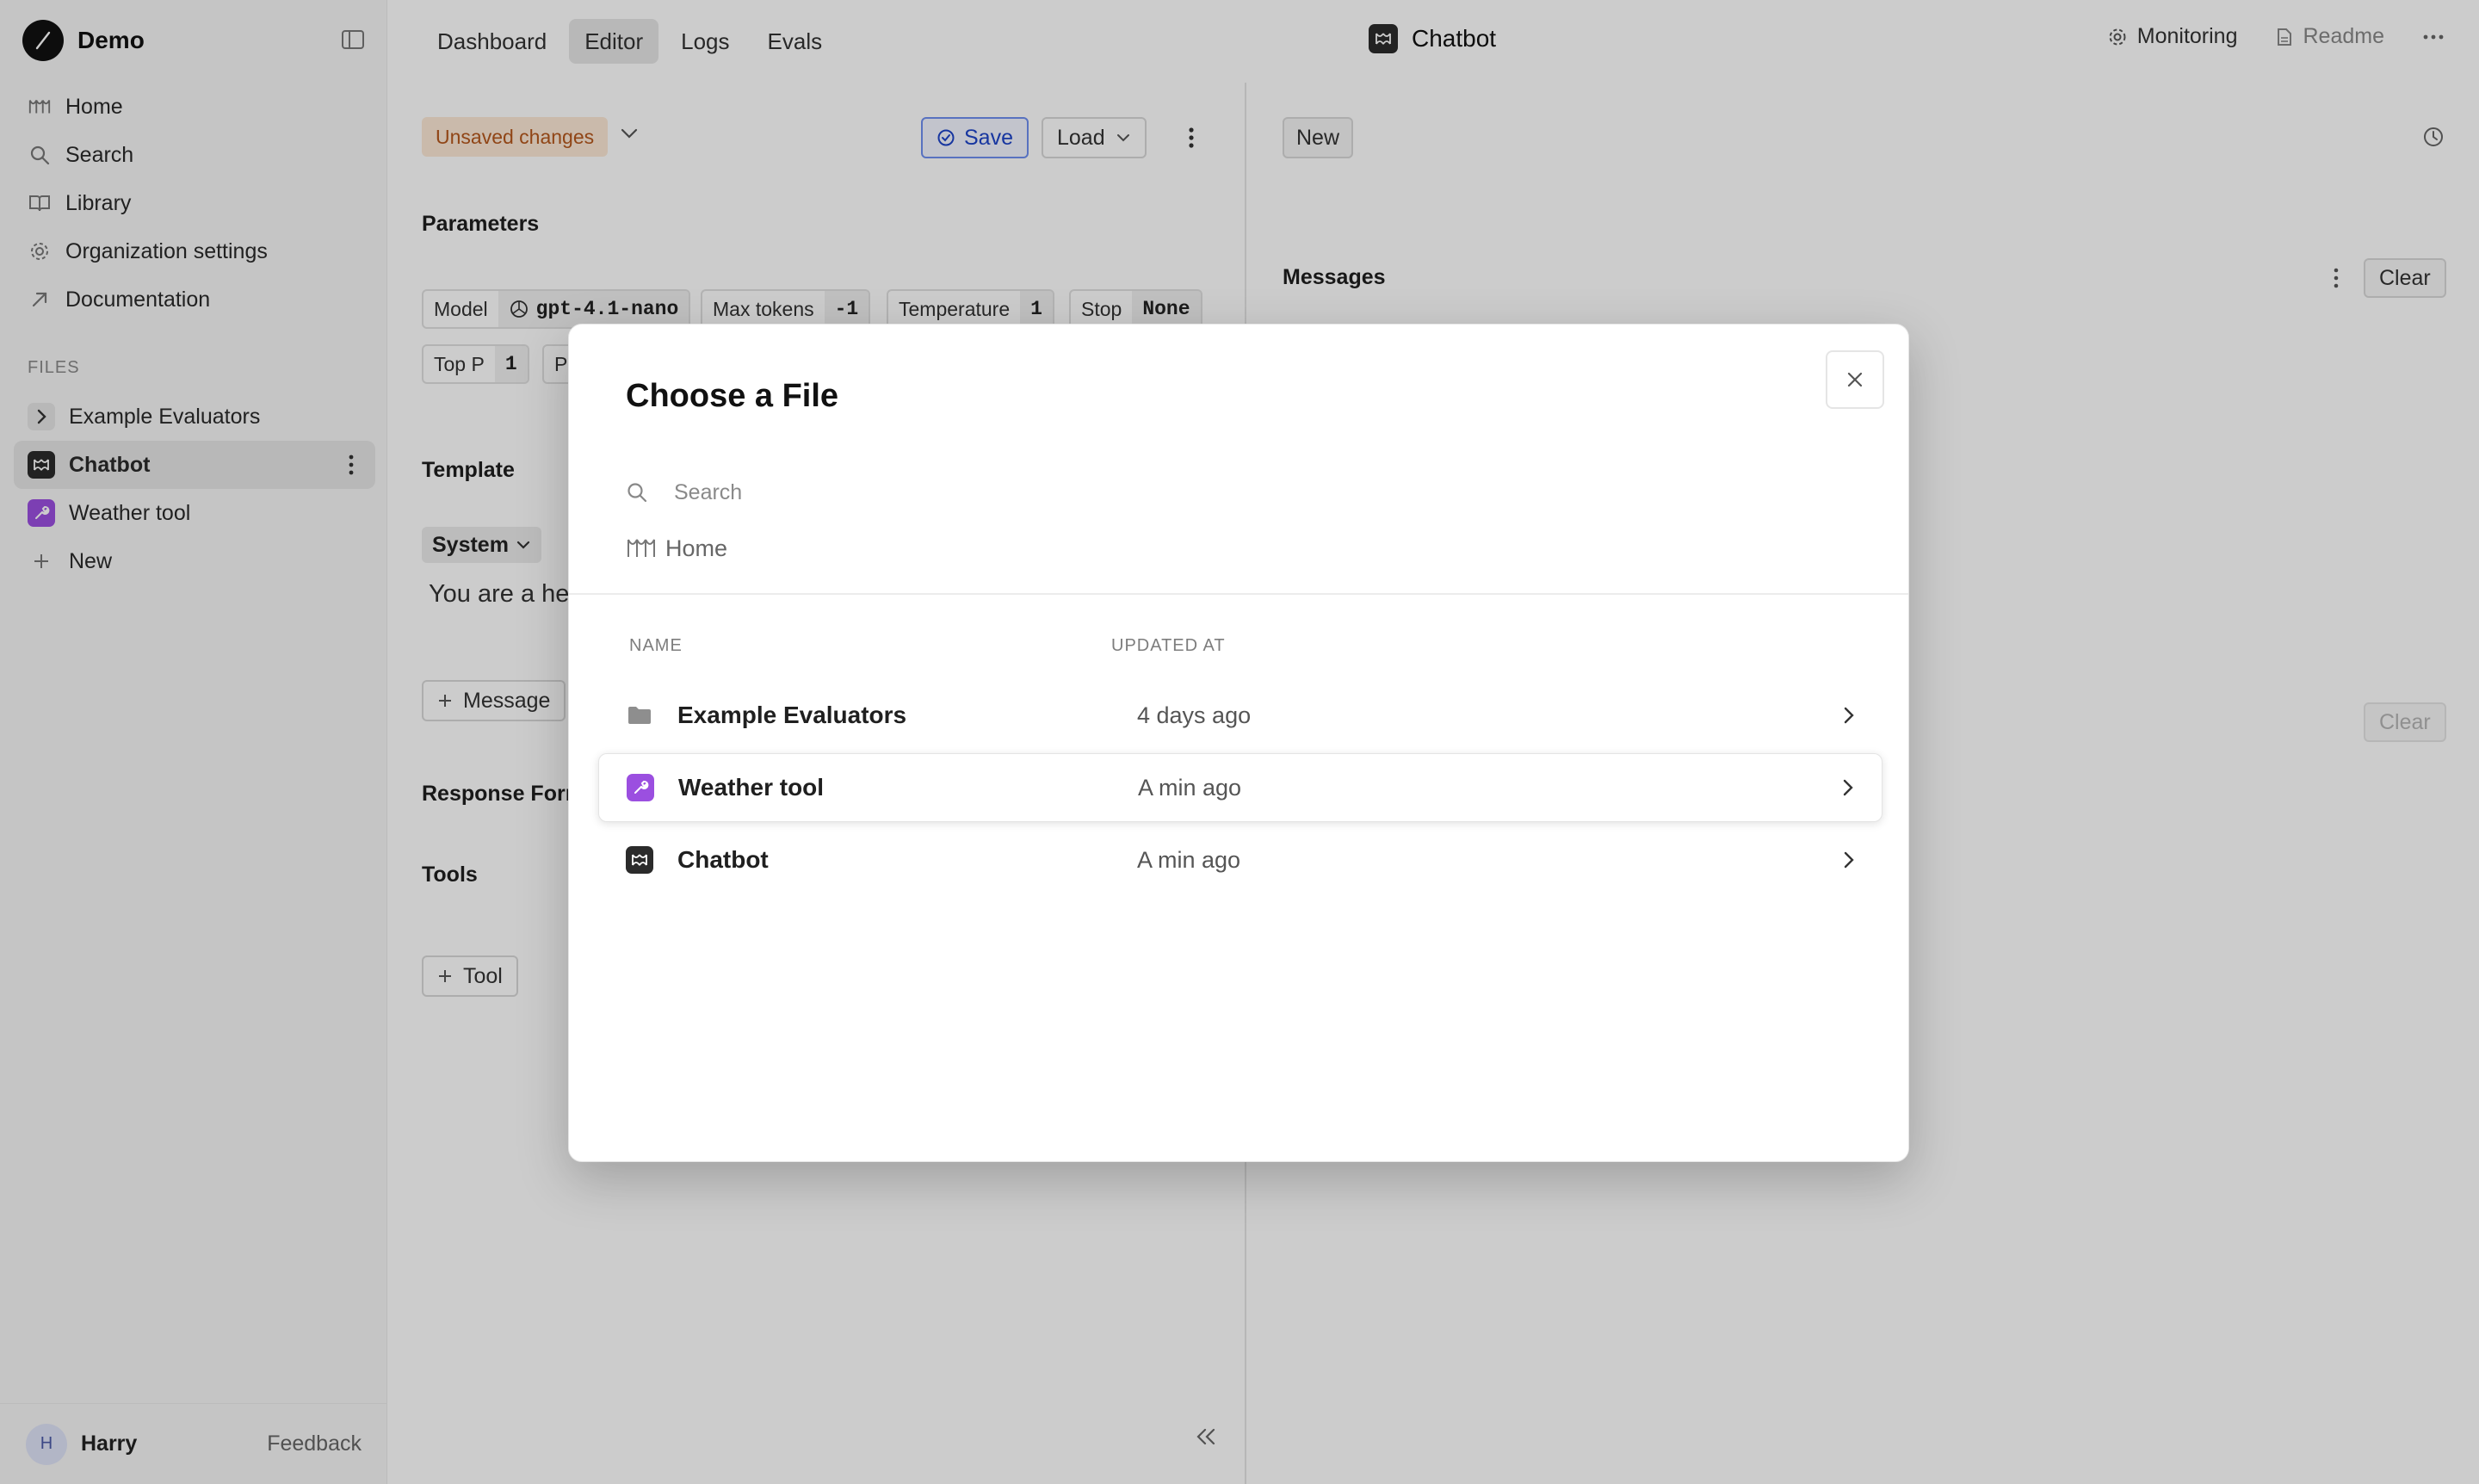 This screenshot has height=1484, width=2479. I want to click on file-row-weather-tool: Weather tool A min ago, so click(1240, 787).